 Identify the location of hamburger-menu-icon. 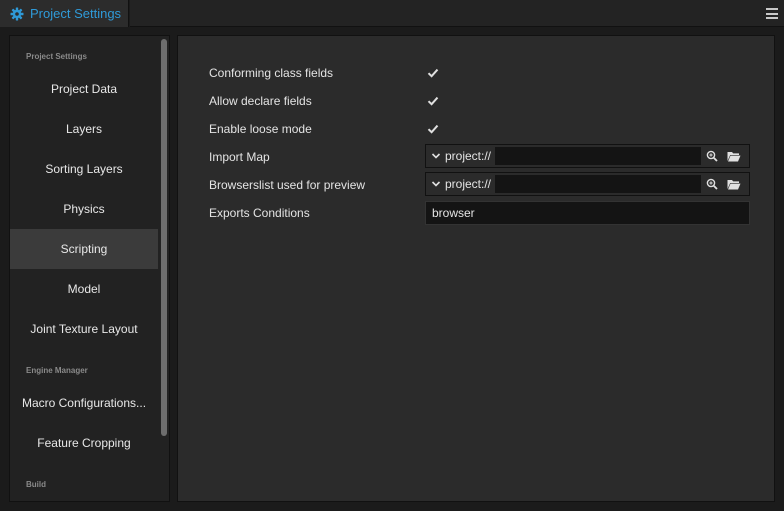
(772, 13).